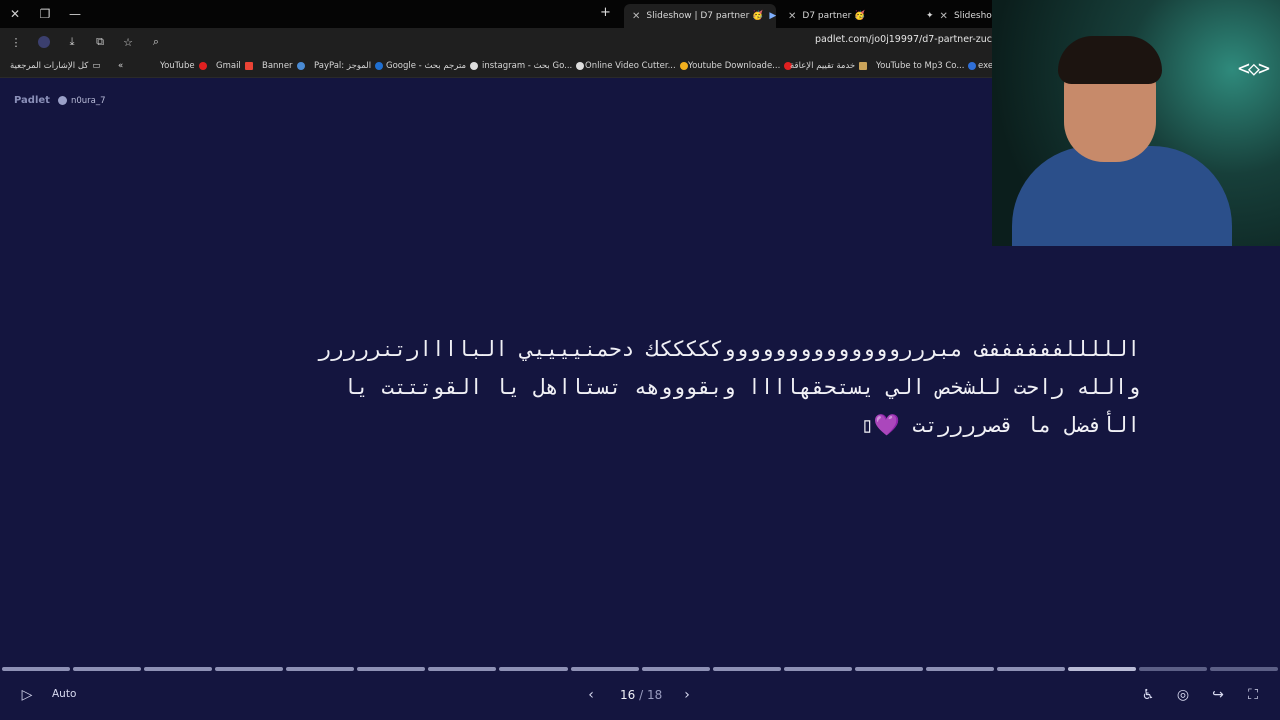 This screenshot has width=1280, height=720. What do you see at coordinates (1136, 123) in the screenshot?
I see `webcam-overlay: <◇>` at bounding box center [1136, 123].